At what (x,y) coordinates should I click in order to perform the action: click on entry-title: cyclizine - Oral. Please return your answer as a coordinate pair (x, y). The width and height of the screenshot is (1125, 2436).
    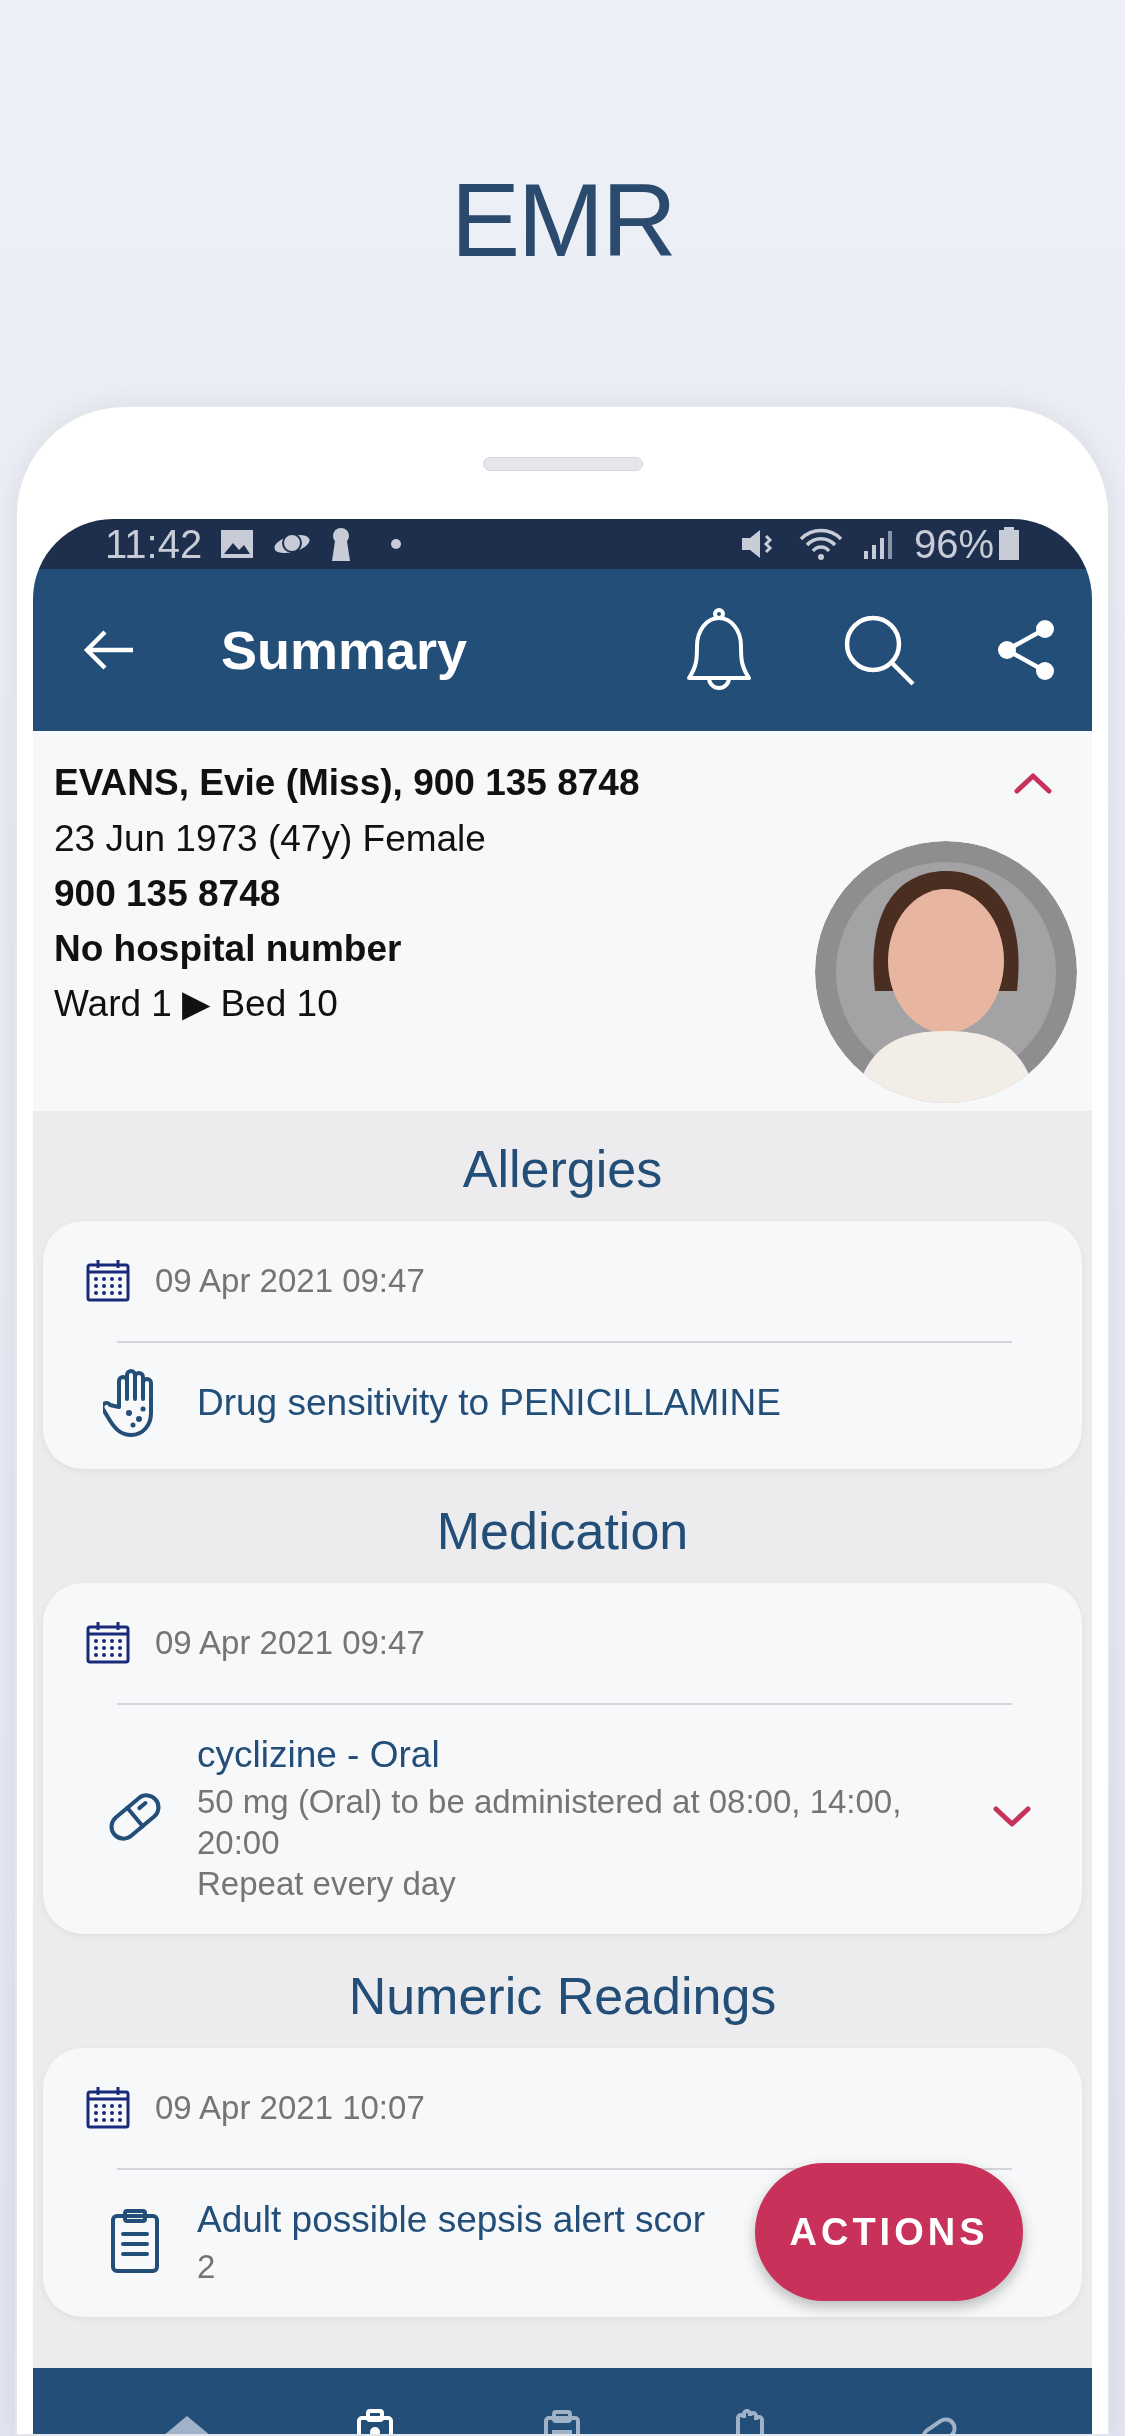
    Looking at the image, I should click on (318, 1755).